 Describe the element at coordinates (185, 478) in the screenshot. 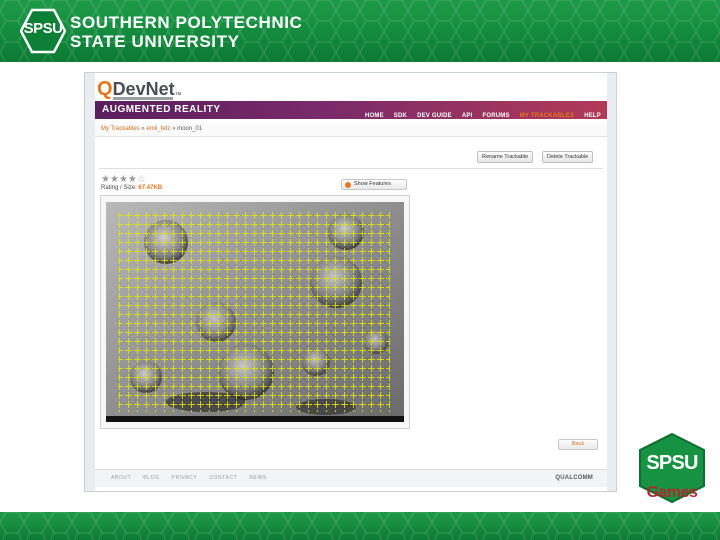

I see `footer-link-privacy: PRIVACY` at that location.